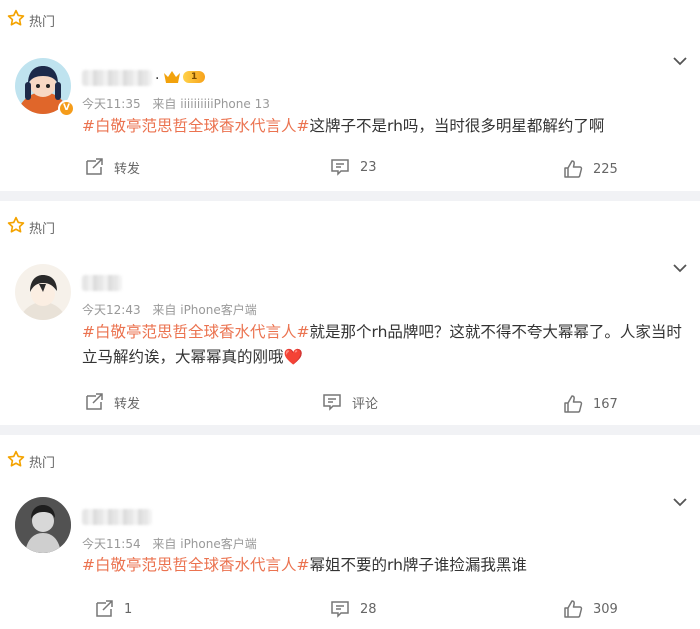  I want to click on comment-text: #白敬亭范思哲全球香水代言人#幂姐不要的rh牌子谁捡漏我黑谁, so click(382, 565).